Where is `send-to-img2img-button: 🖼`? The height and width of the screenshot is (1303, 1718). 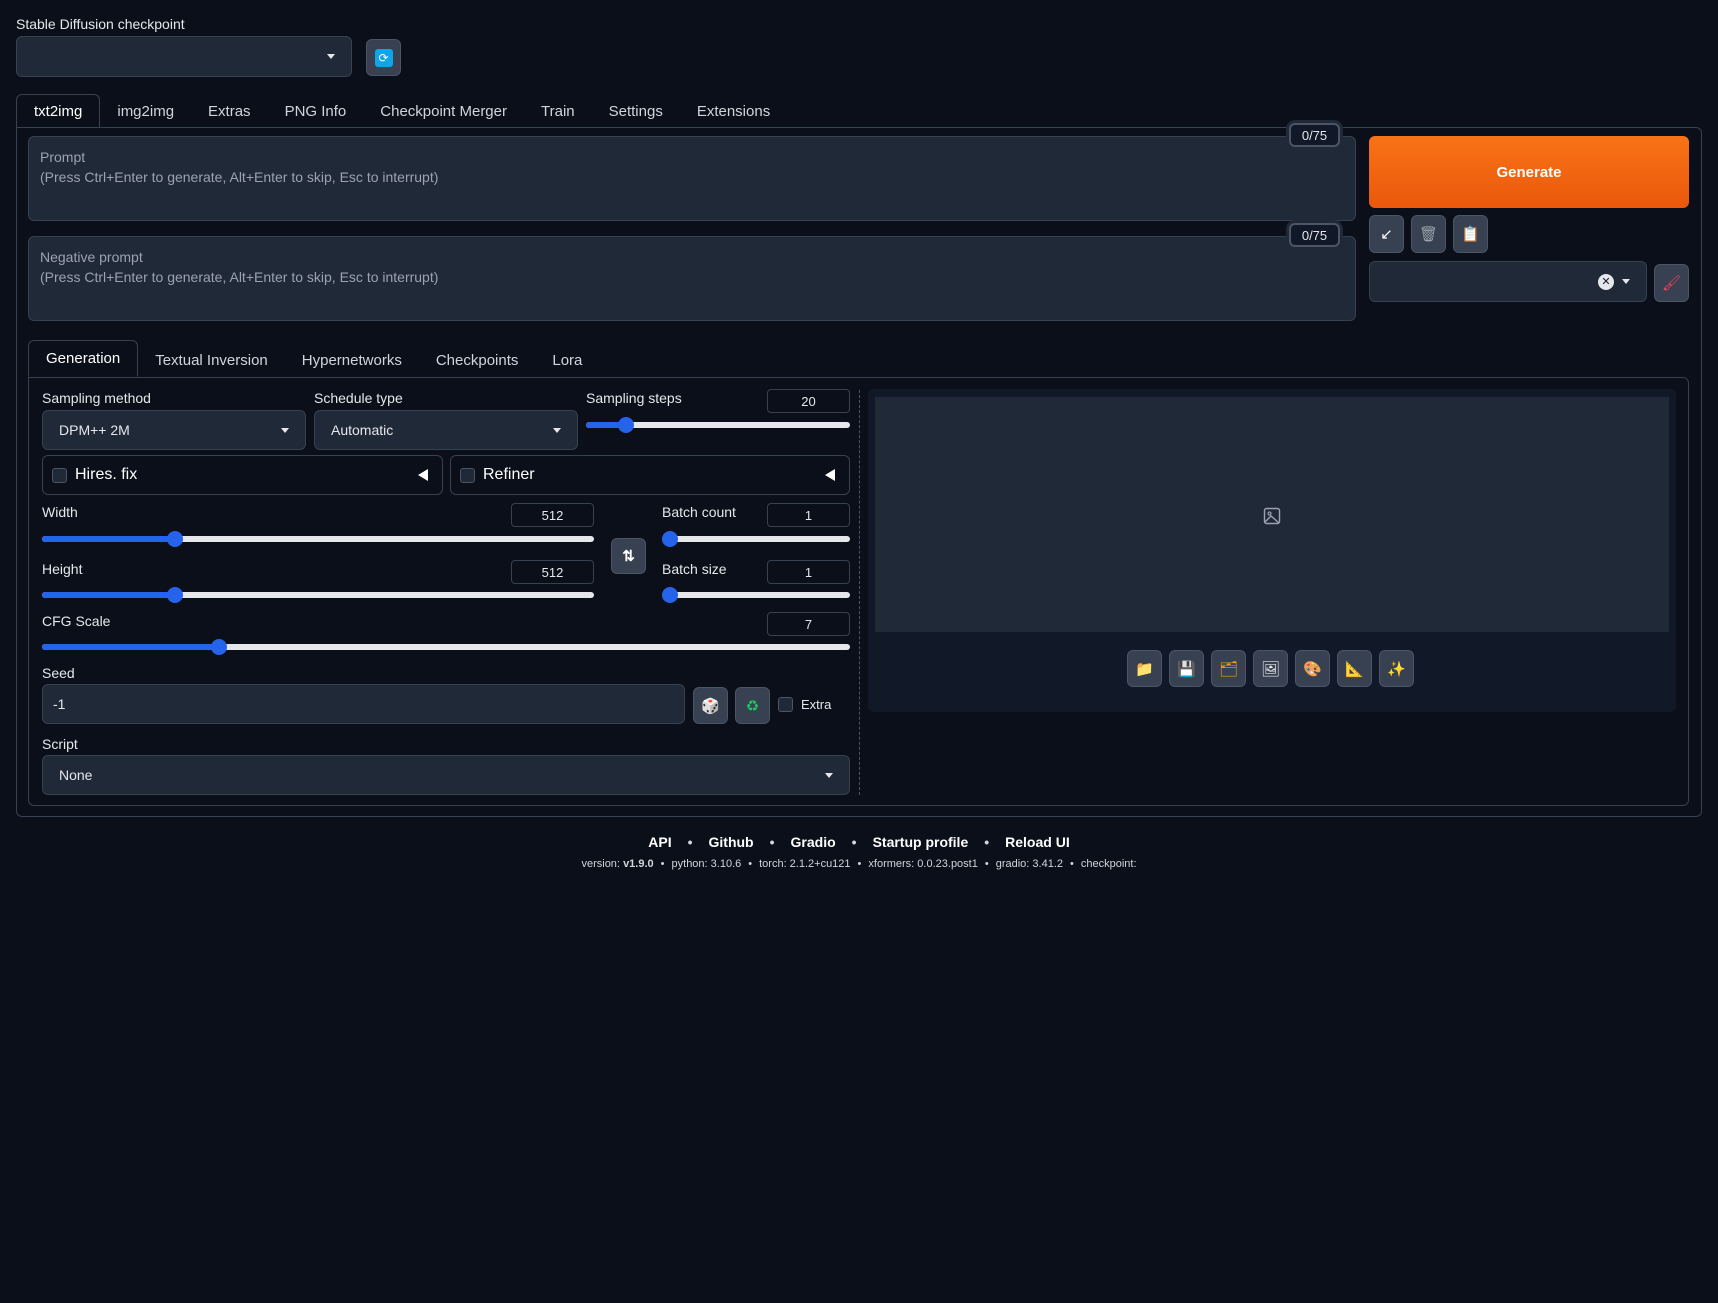 send-to-img2img-button: 🖼 is located at coordinates (1270, 668).